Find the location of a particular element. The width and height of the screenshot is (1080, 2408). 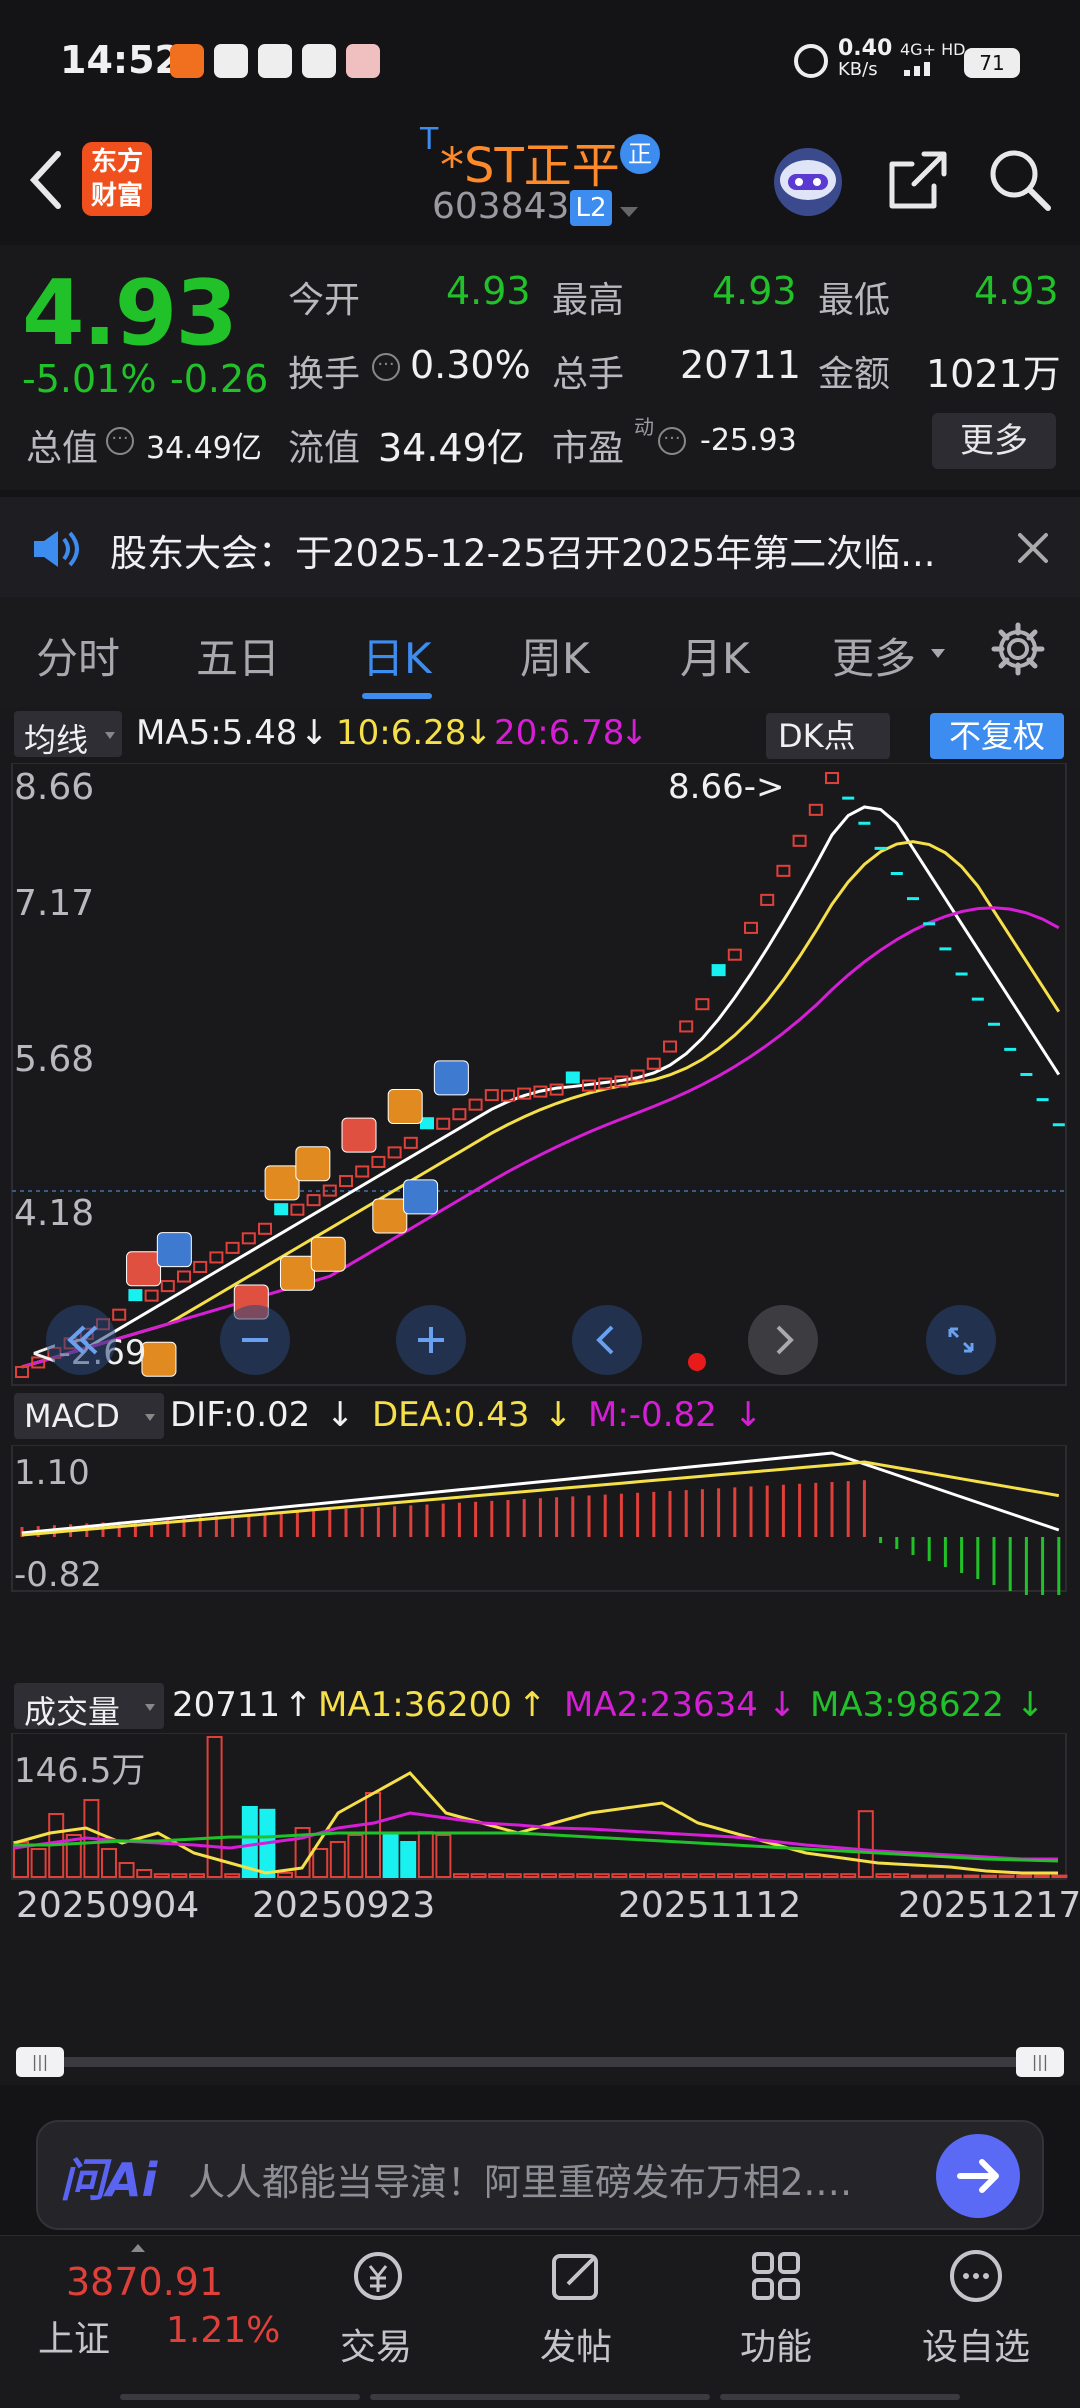

macd-indicator-selector: MACD is located at coordinates (89, 1416).